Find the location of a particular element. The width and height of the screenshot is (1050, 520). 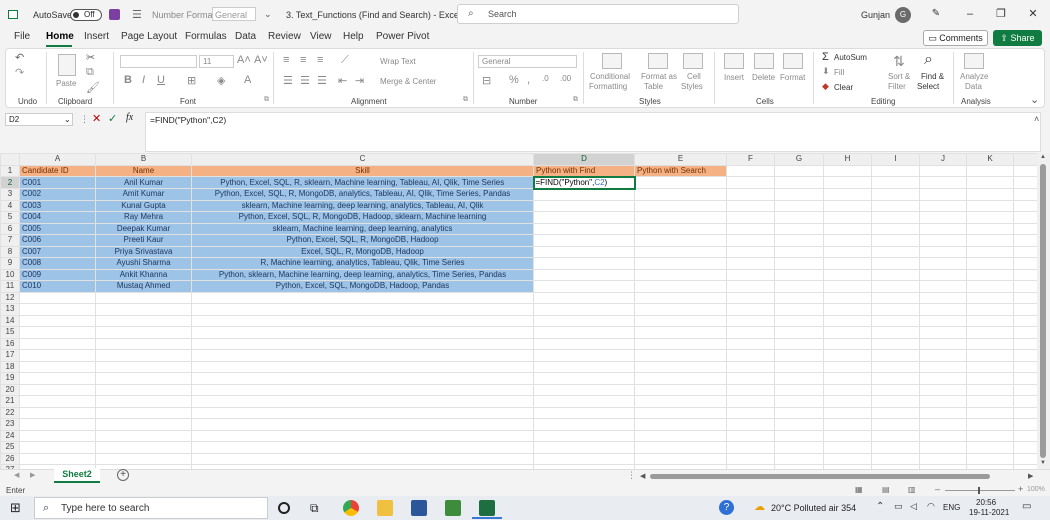

underline-icon: U is located at coordinates (161, 80).